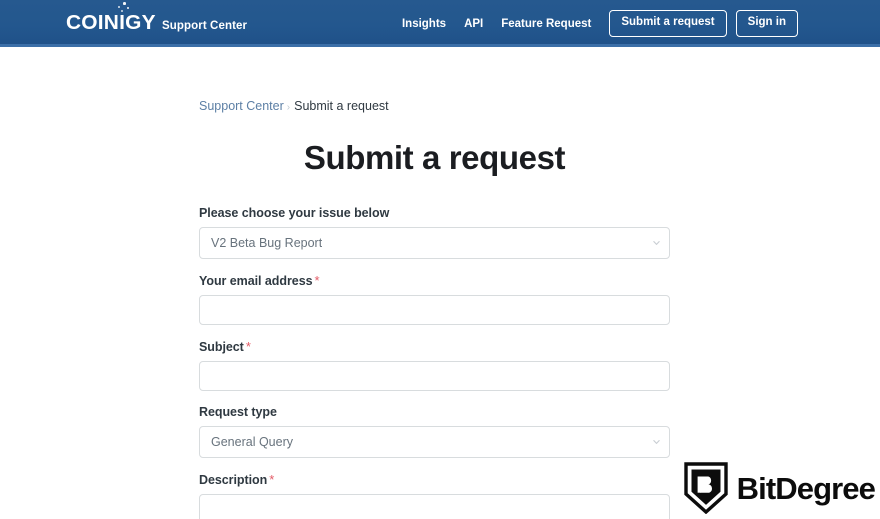 This screenshot has height=519, width=880. Describe the element at coordinates (233, 480) in the screenshot. I see `label-description-text: Description` at that location.